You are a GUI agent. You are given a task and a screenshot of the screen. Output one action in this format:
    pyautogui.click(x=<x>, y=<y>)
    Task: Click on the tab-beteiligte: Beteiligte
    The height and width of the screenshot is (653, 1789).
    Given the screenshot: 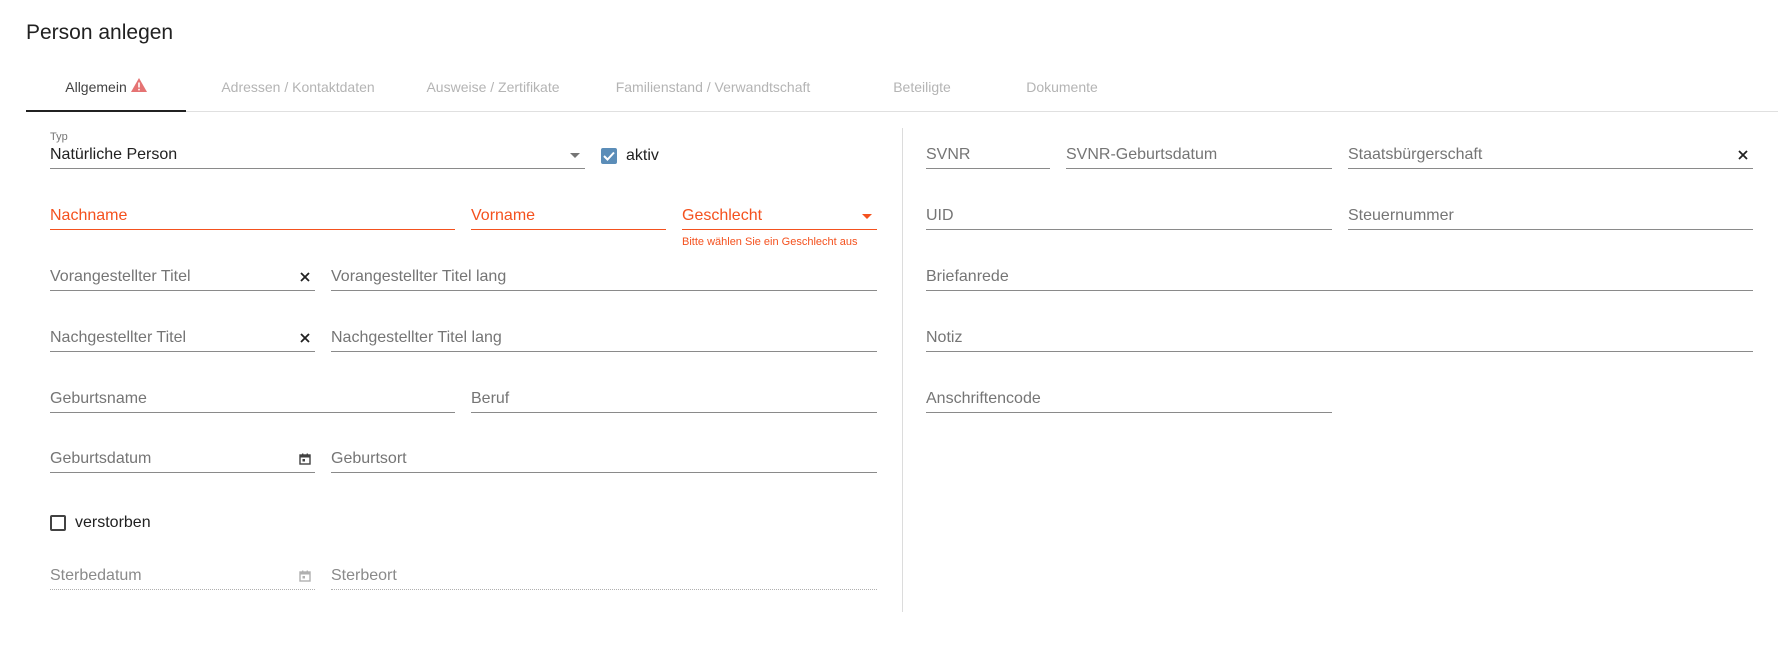 What is the action you would take?
    pyautogui.click(x=922, y=91)
    